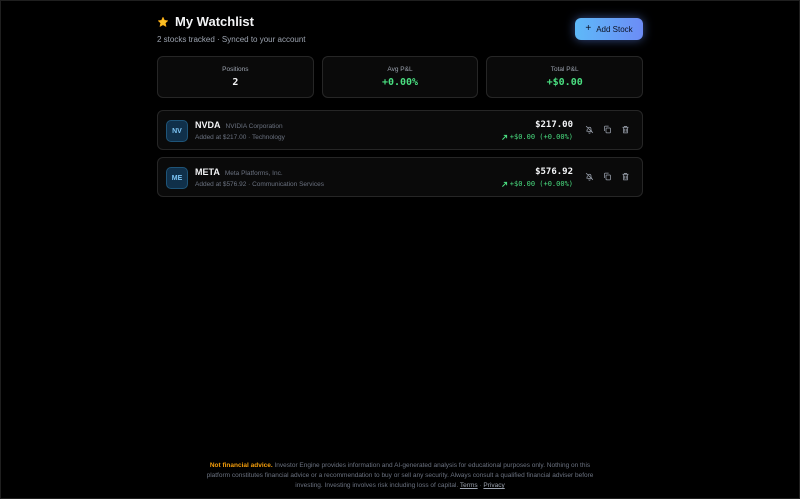  Describe the element at coordinates (554, 125) in the screenshot. I see `current-price: $217.00` at that location.